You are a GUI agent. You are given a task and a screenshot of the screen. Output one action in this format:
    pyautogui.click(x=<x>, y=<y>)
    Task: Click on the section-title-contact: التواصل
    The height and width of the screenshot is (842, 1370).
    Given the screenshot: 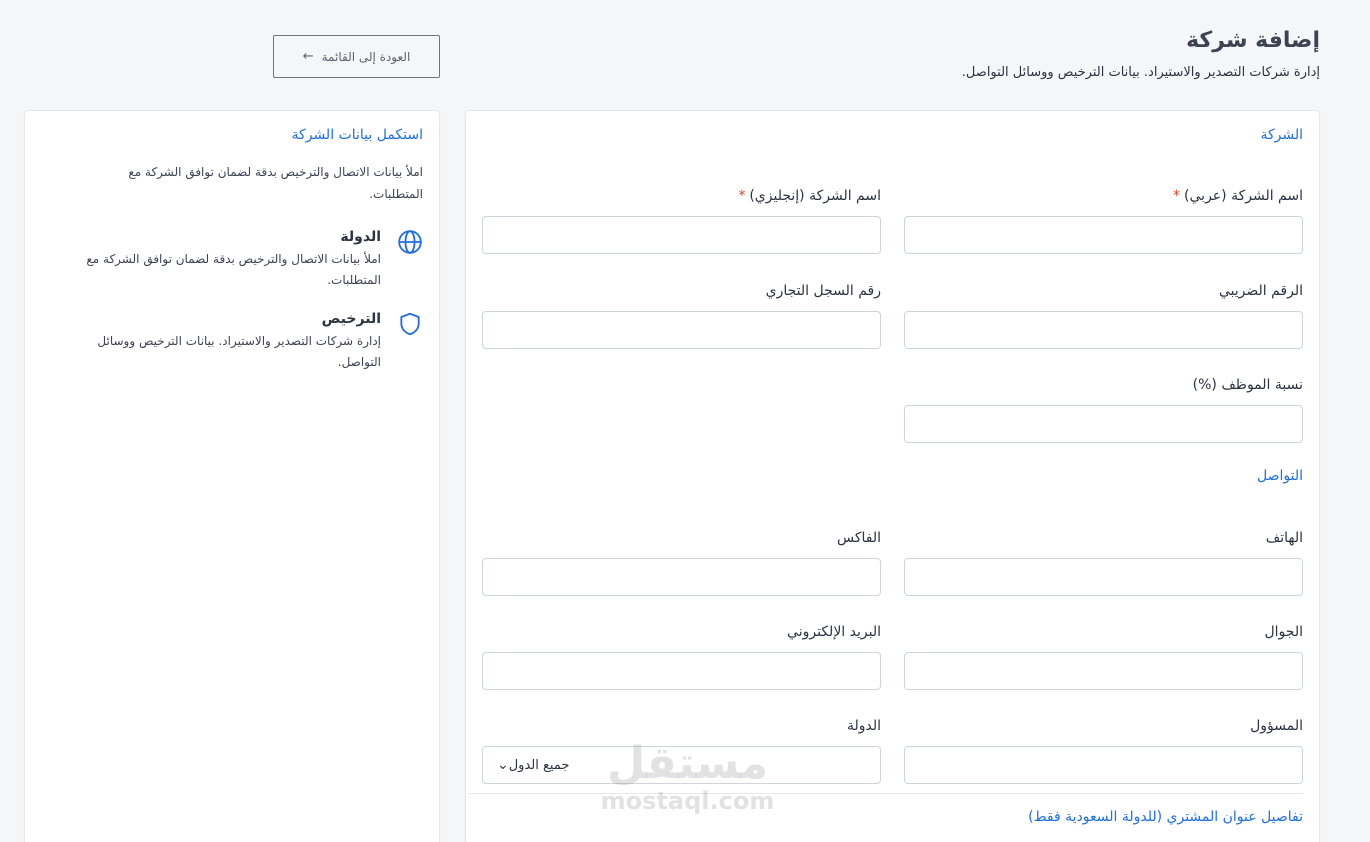 What is the action you would take?
    pyautogui.click(x=1280, y=476)
    